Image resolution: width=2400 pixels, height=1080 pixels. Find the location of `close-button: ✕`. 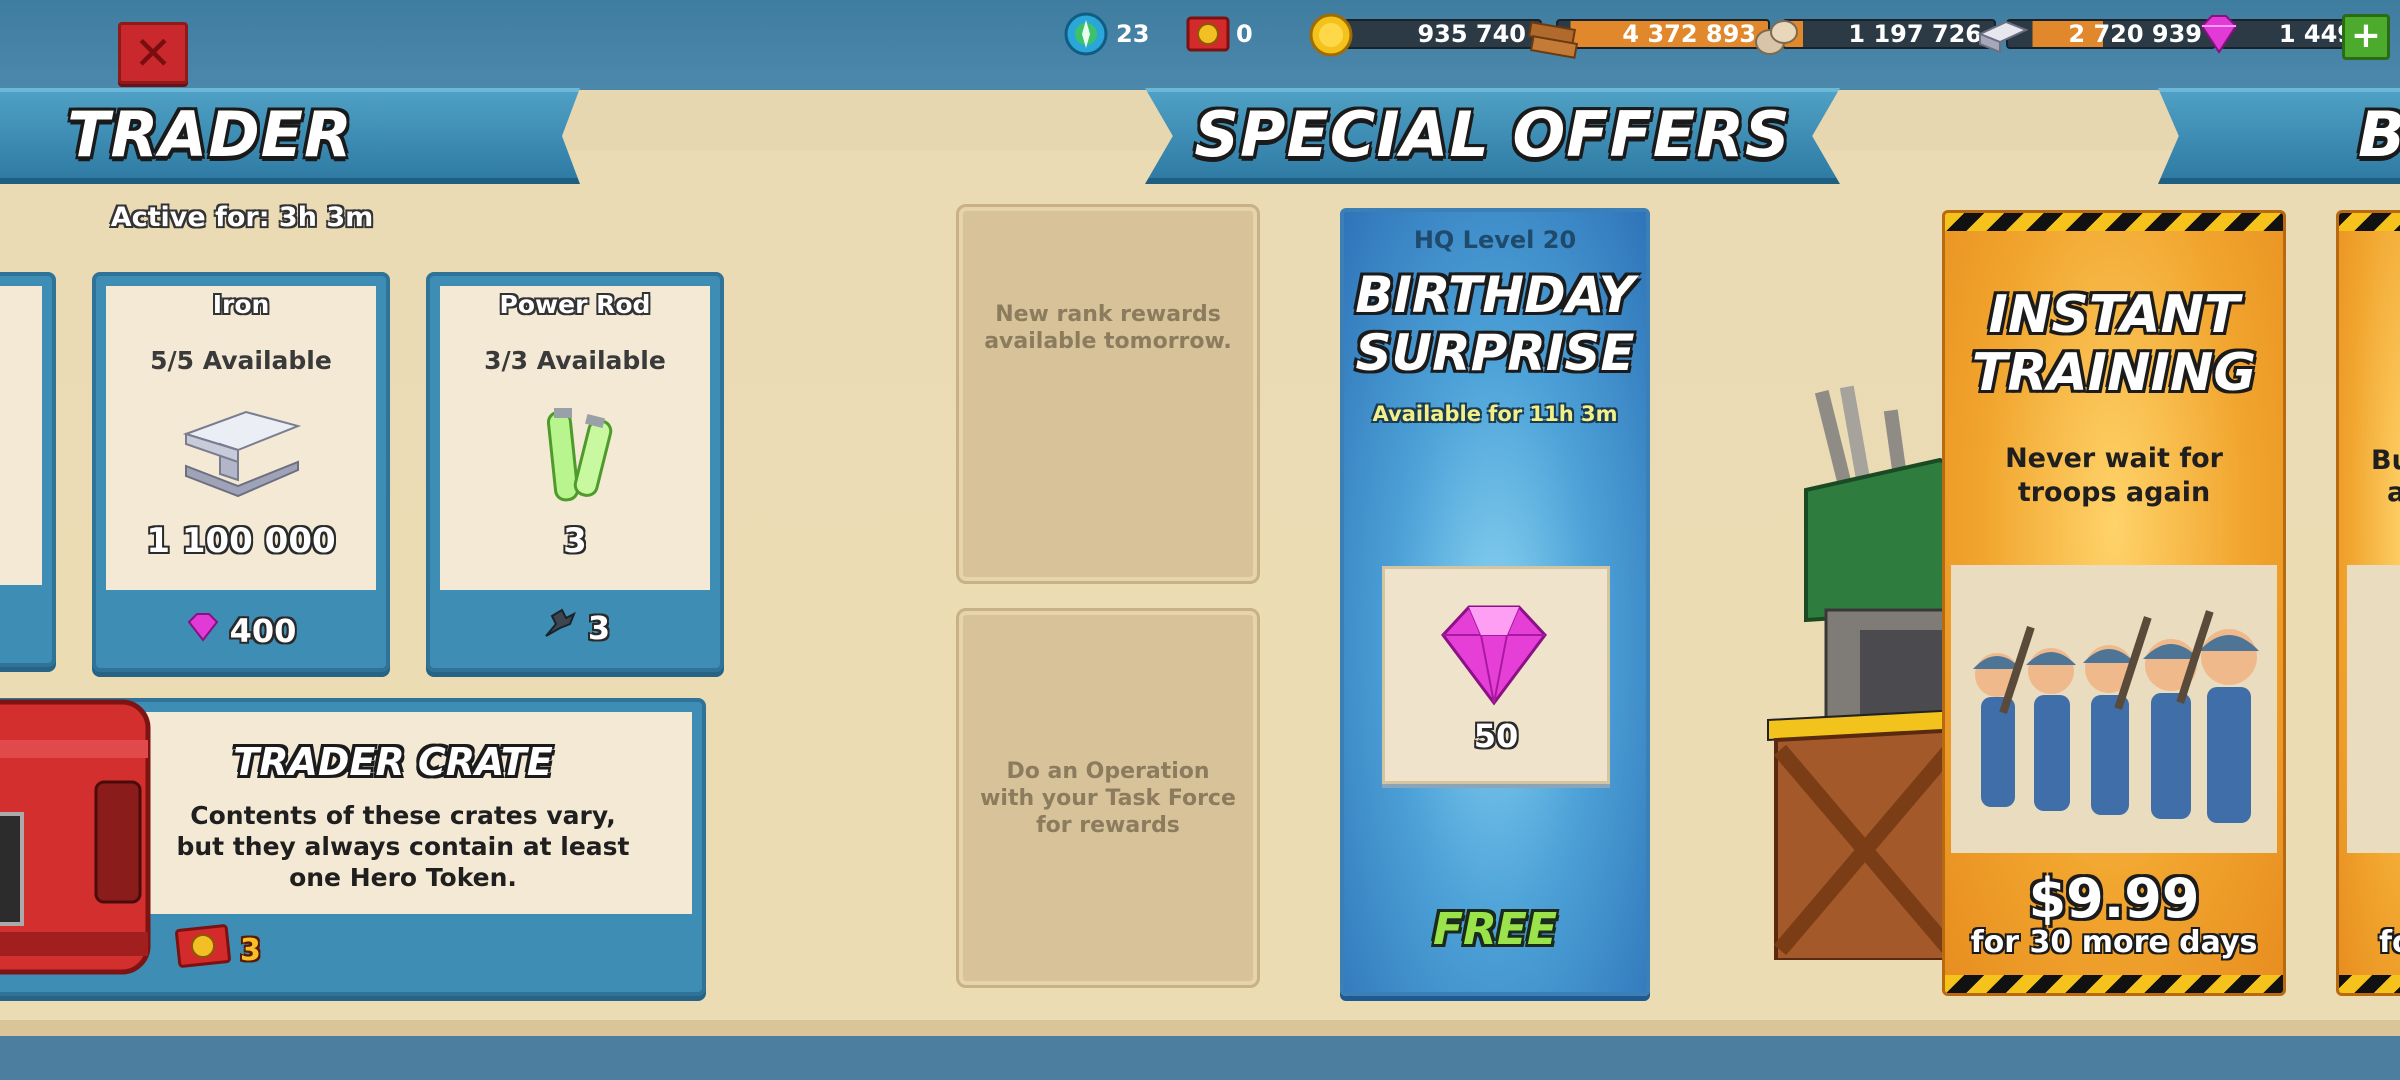

close-button: ✕ is located at coordinates (153, 53).